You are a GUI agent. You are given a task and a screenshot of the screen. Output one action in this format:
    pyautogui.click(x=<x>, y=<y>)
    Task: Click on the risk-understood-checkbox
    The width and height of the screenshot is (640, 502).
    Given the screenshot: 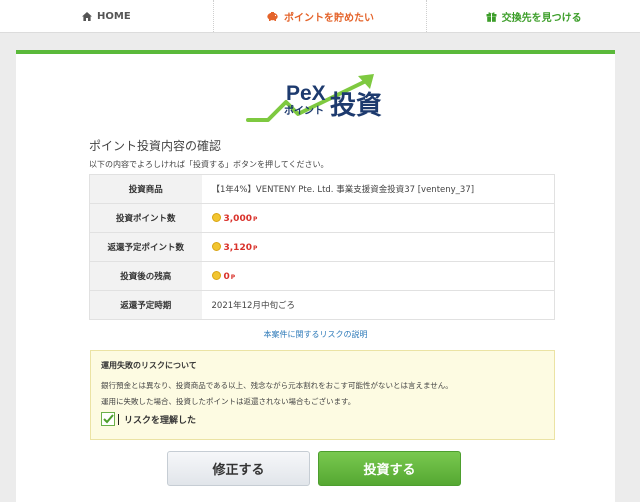 What is the action you would take?
    pyautogui.click(x=108, y=419)
    